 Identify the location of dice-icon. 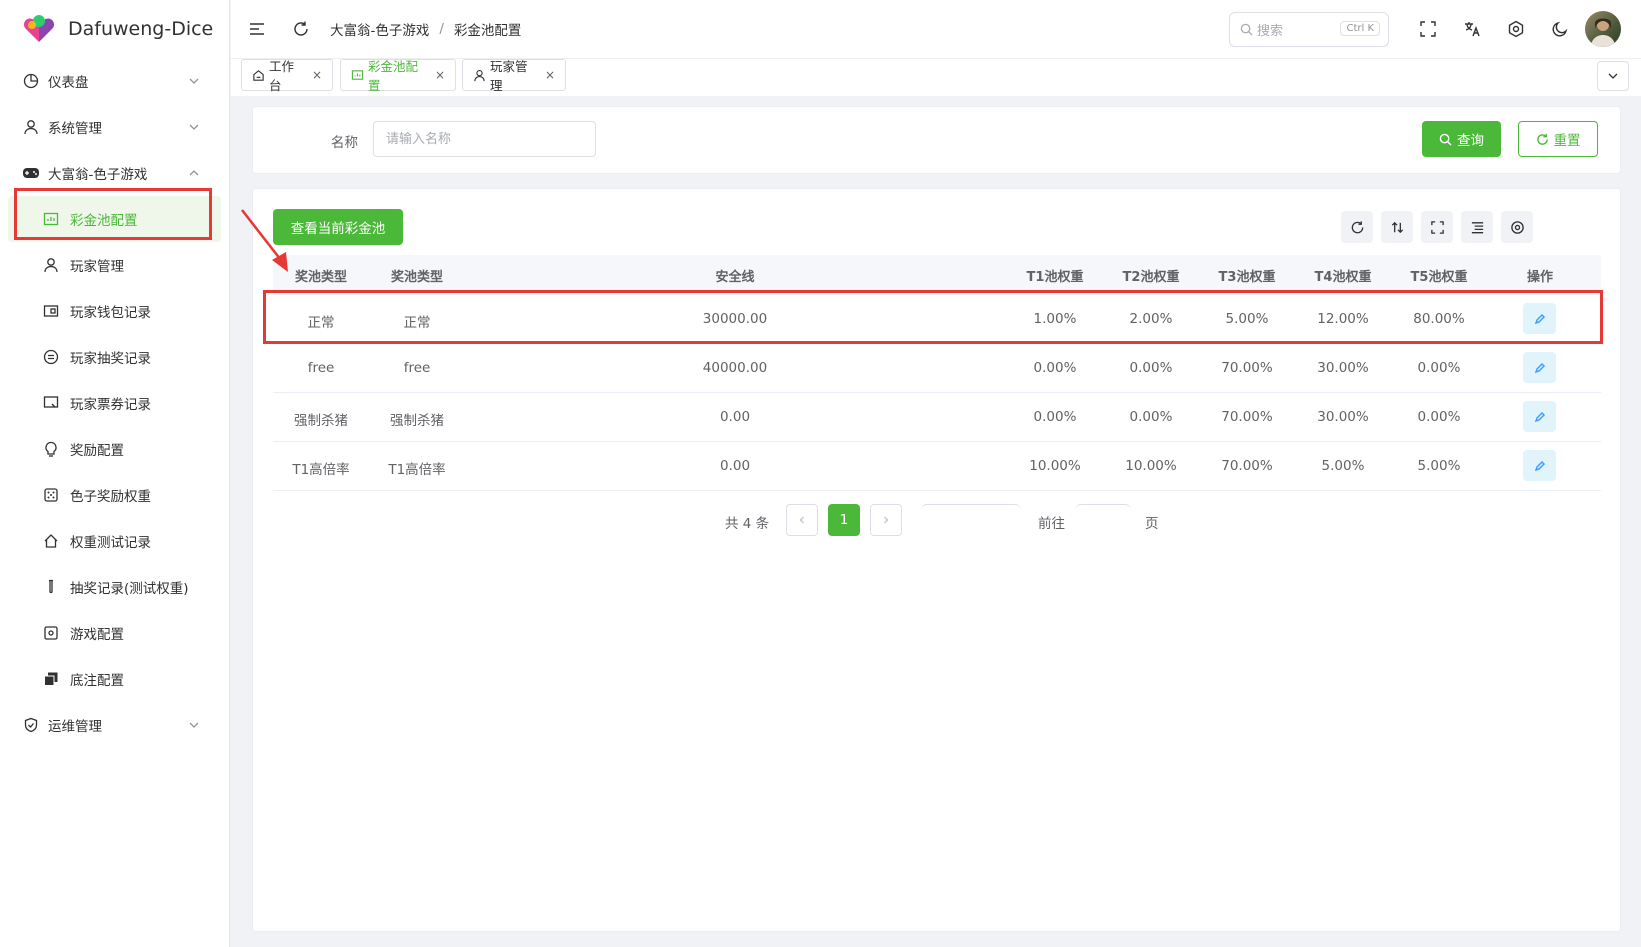
(51, 495).